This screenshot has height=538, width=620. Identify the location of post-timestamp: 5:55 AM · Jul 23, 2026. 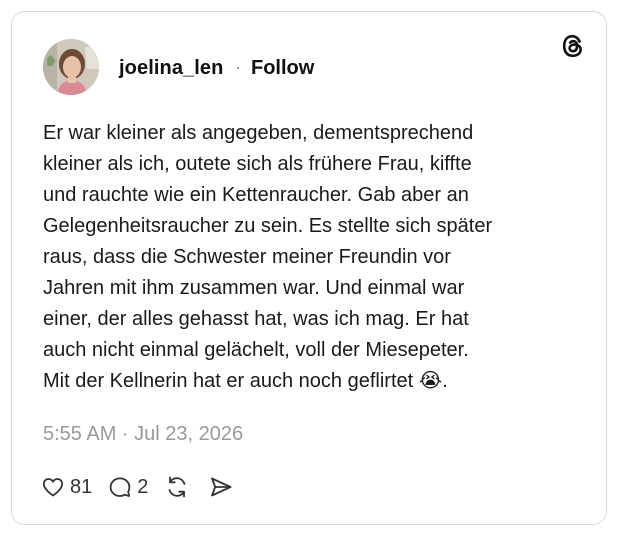
(143, 434).